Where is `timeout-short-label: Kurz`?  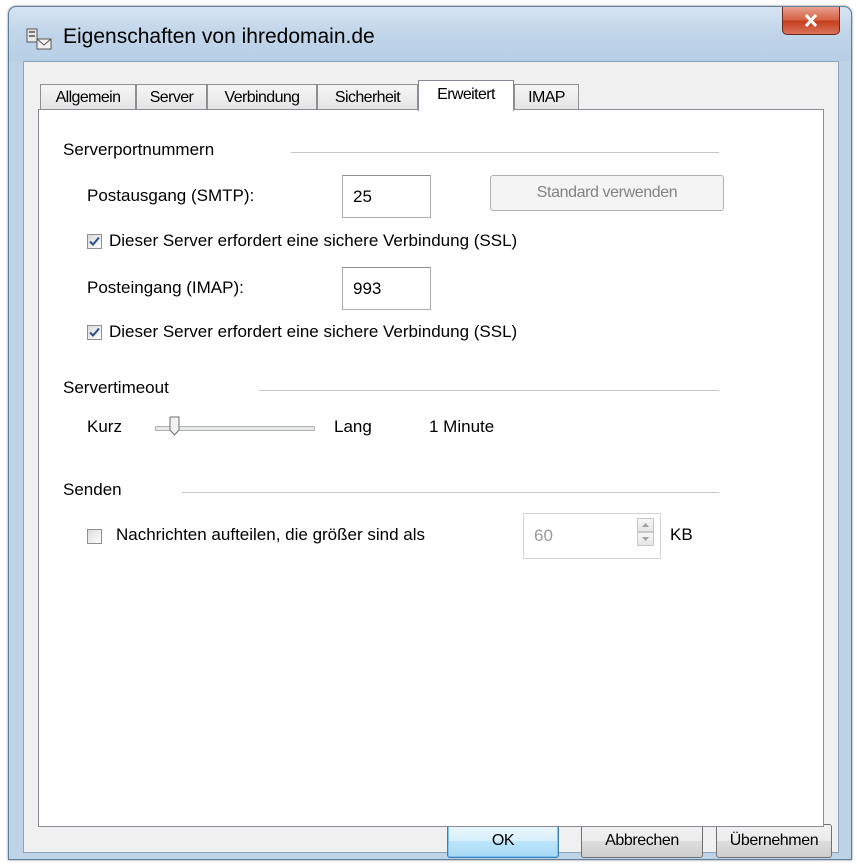 timeout-short-label: Kurz is located at coordinates (104, 426).